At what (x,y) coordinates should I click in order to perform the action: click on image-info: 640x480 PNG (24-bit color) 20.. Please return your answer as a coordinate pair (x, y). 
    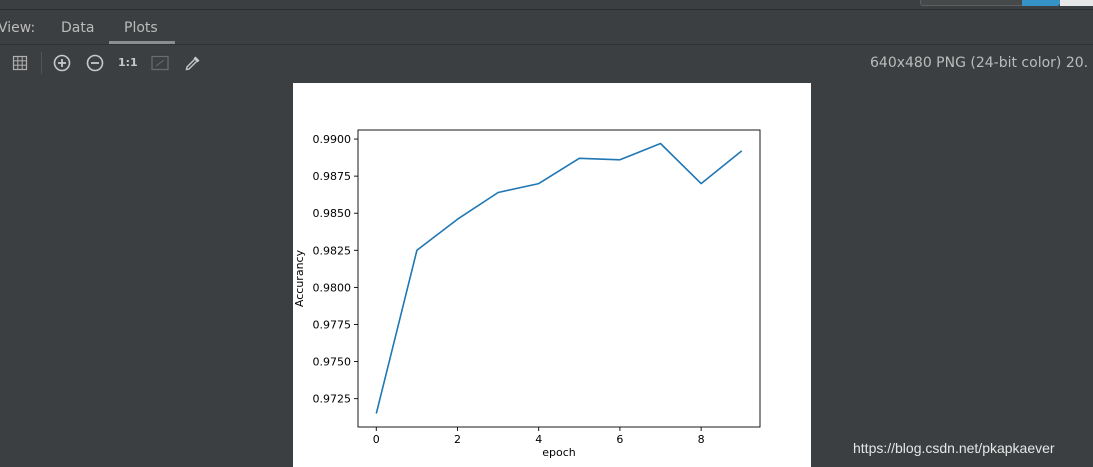
    Looking at the image, I should click on (979, 63).